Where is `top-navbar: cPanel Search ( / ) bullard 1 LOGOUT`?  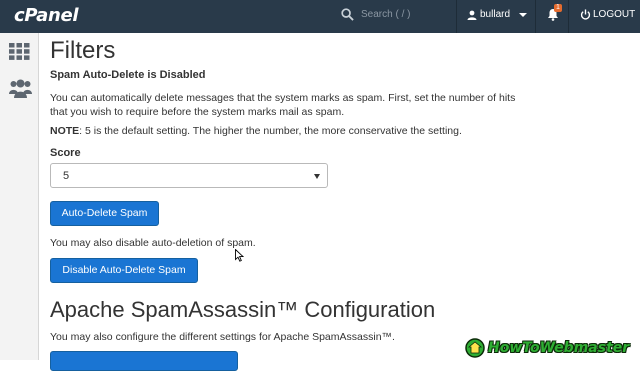 top-navbar: cPanel Search ( / ) bullard 1 LOGOUT is located at coordinates (320, 16).